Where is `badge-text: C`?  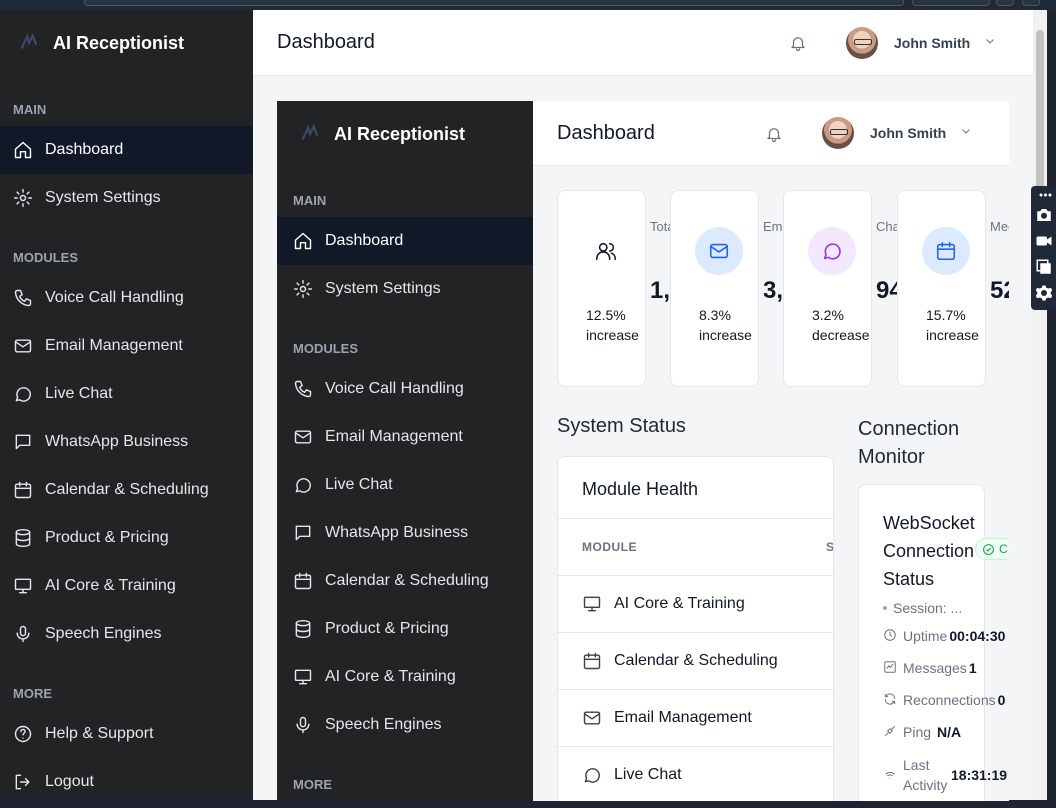
badge-text: C is located at coordinates (1003, 549).